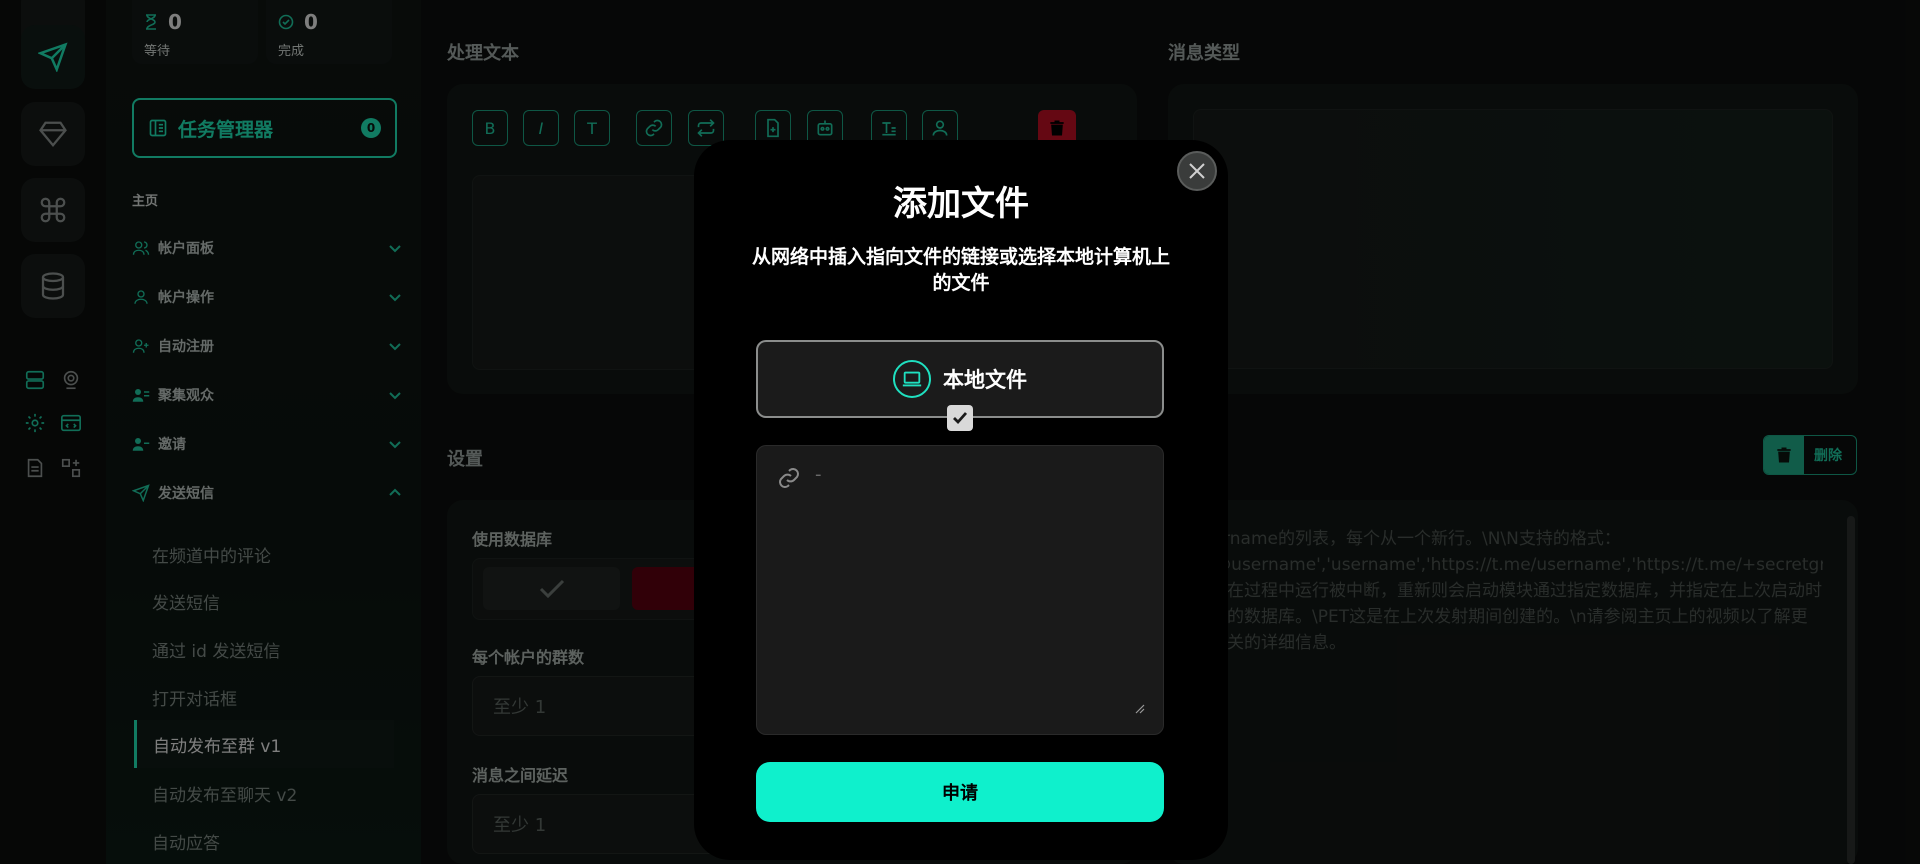 The width and height of the screenshot is (1920, 864). I want to click on local-file-checkbox, so click(960, 418).